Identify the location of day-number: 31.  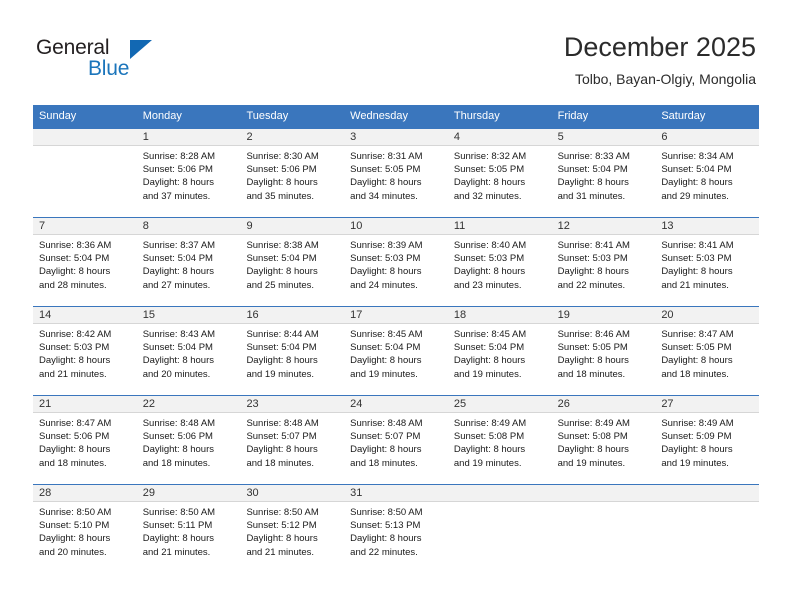
(396, 493).